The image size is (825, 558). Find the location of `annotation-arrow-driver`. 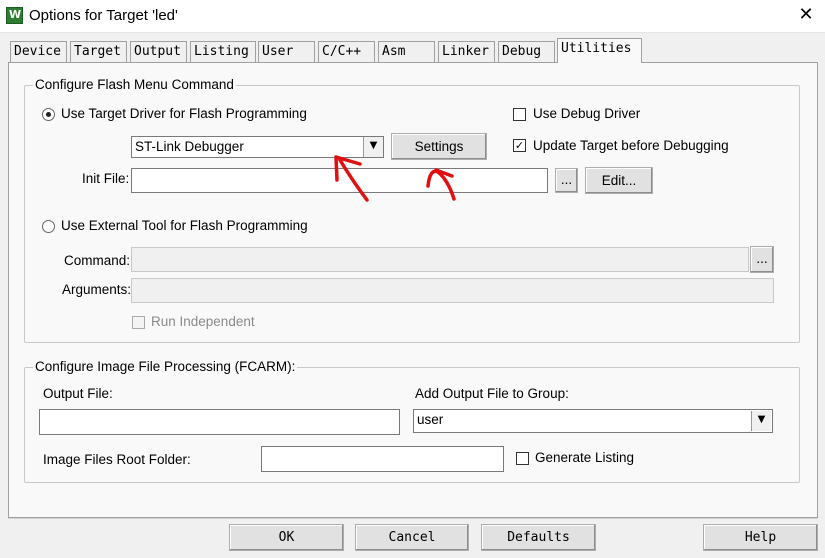

annotation-arrow-driver is located at coordinates (351, 178).